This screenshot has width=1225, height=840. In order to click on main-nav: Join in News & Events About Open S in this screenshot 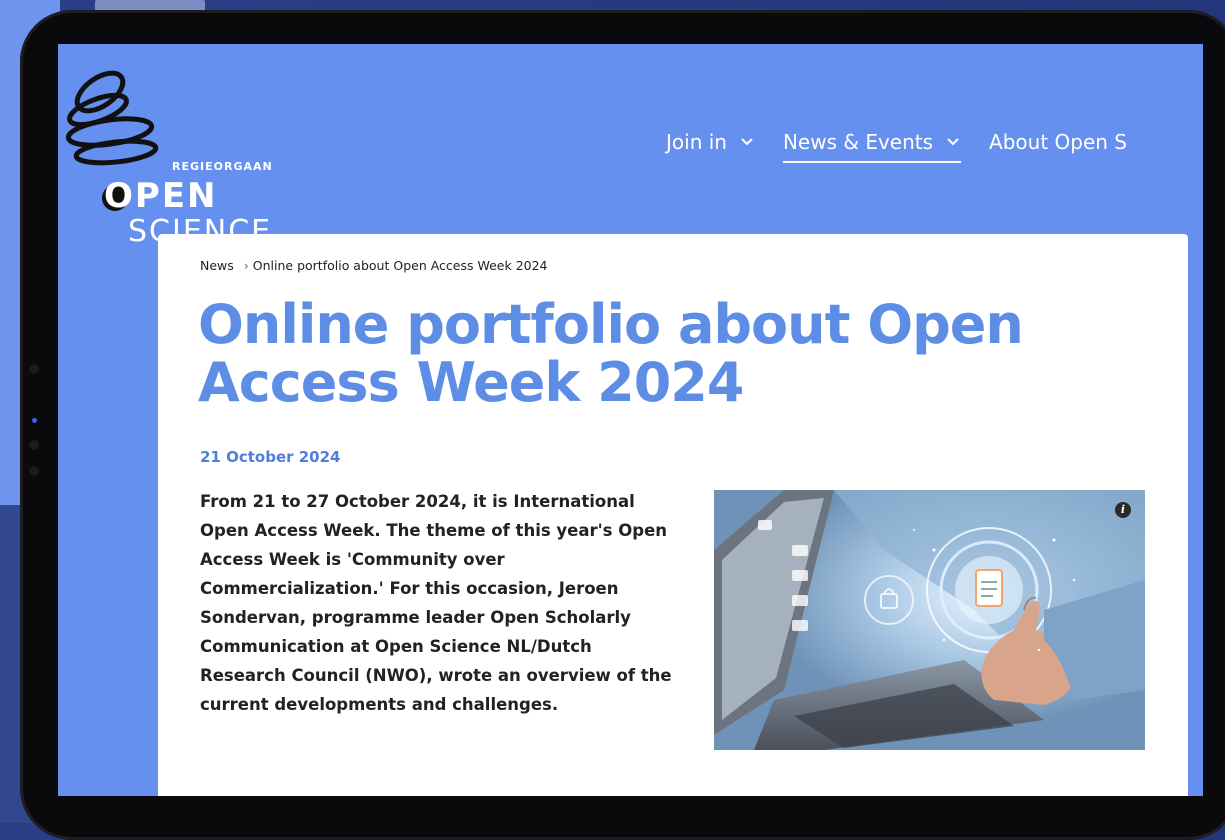, I will do `click(896, 146)`.